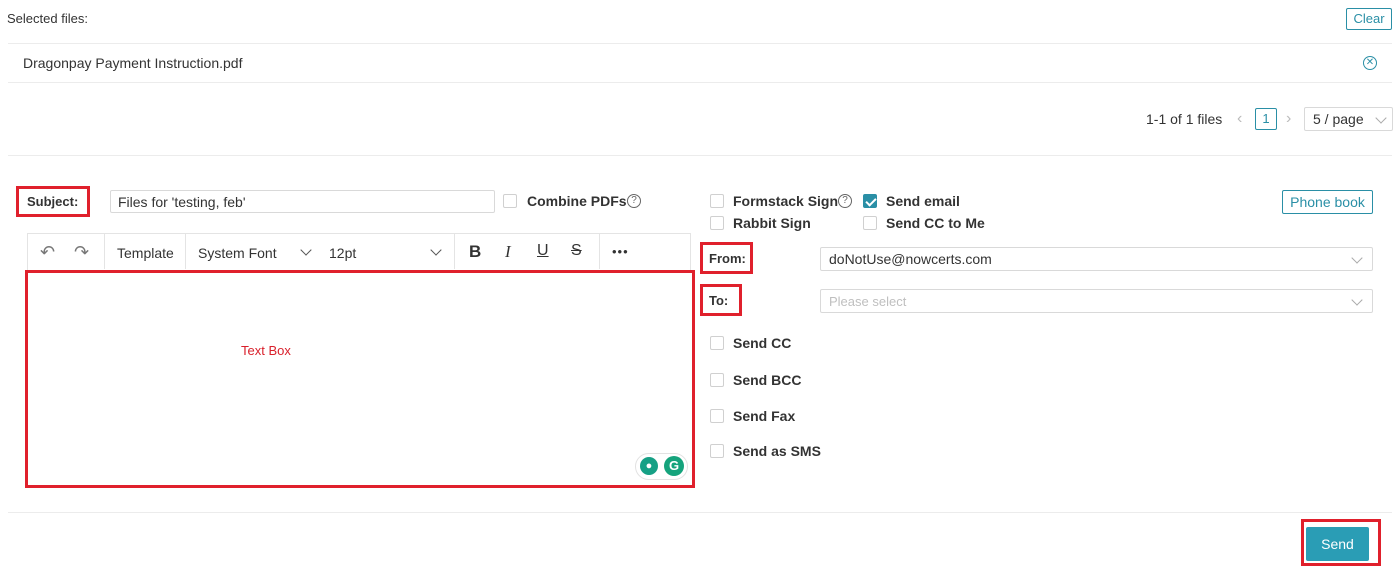  What do you see at coordinates (764, 416) in the screenshot?
I see `send-fax-label: Send Fax` at bounding box center [764, 416].